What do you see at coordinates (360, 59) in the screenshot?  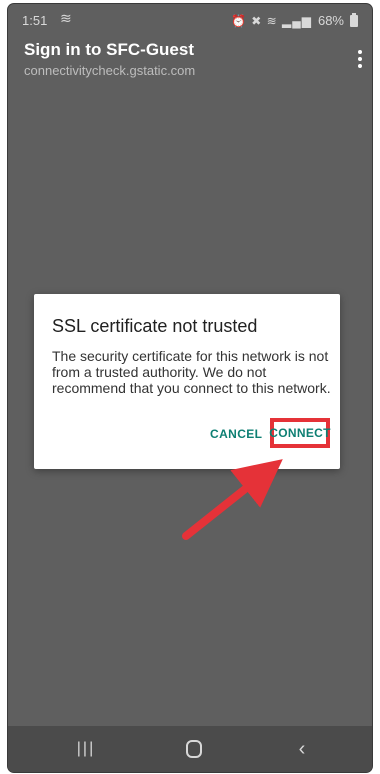 I see `more-vert-icon` at bounding box center [360, 59].